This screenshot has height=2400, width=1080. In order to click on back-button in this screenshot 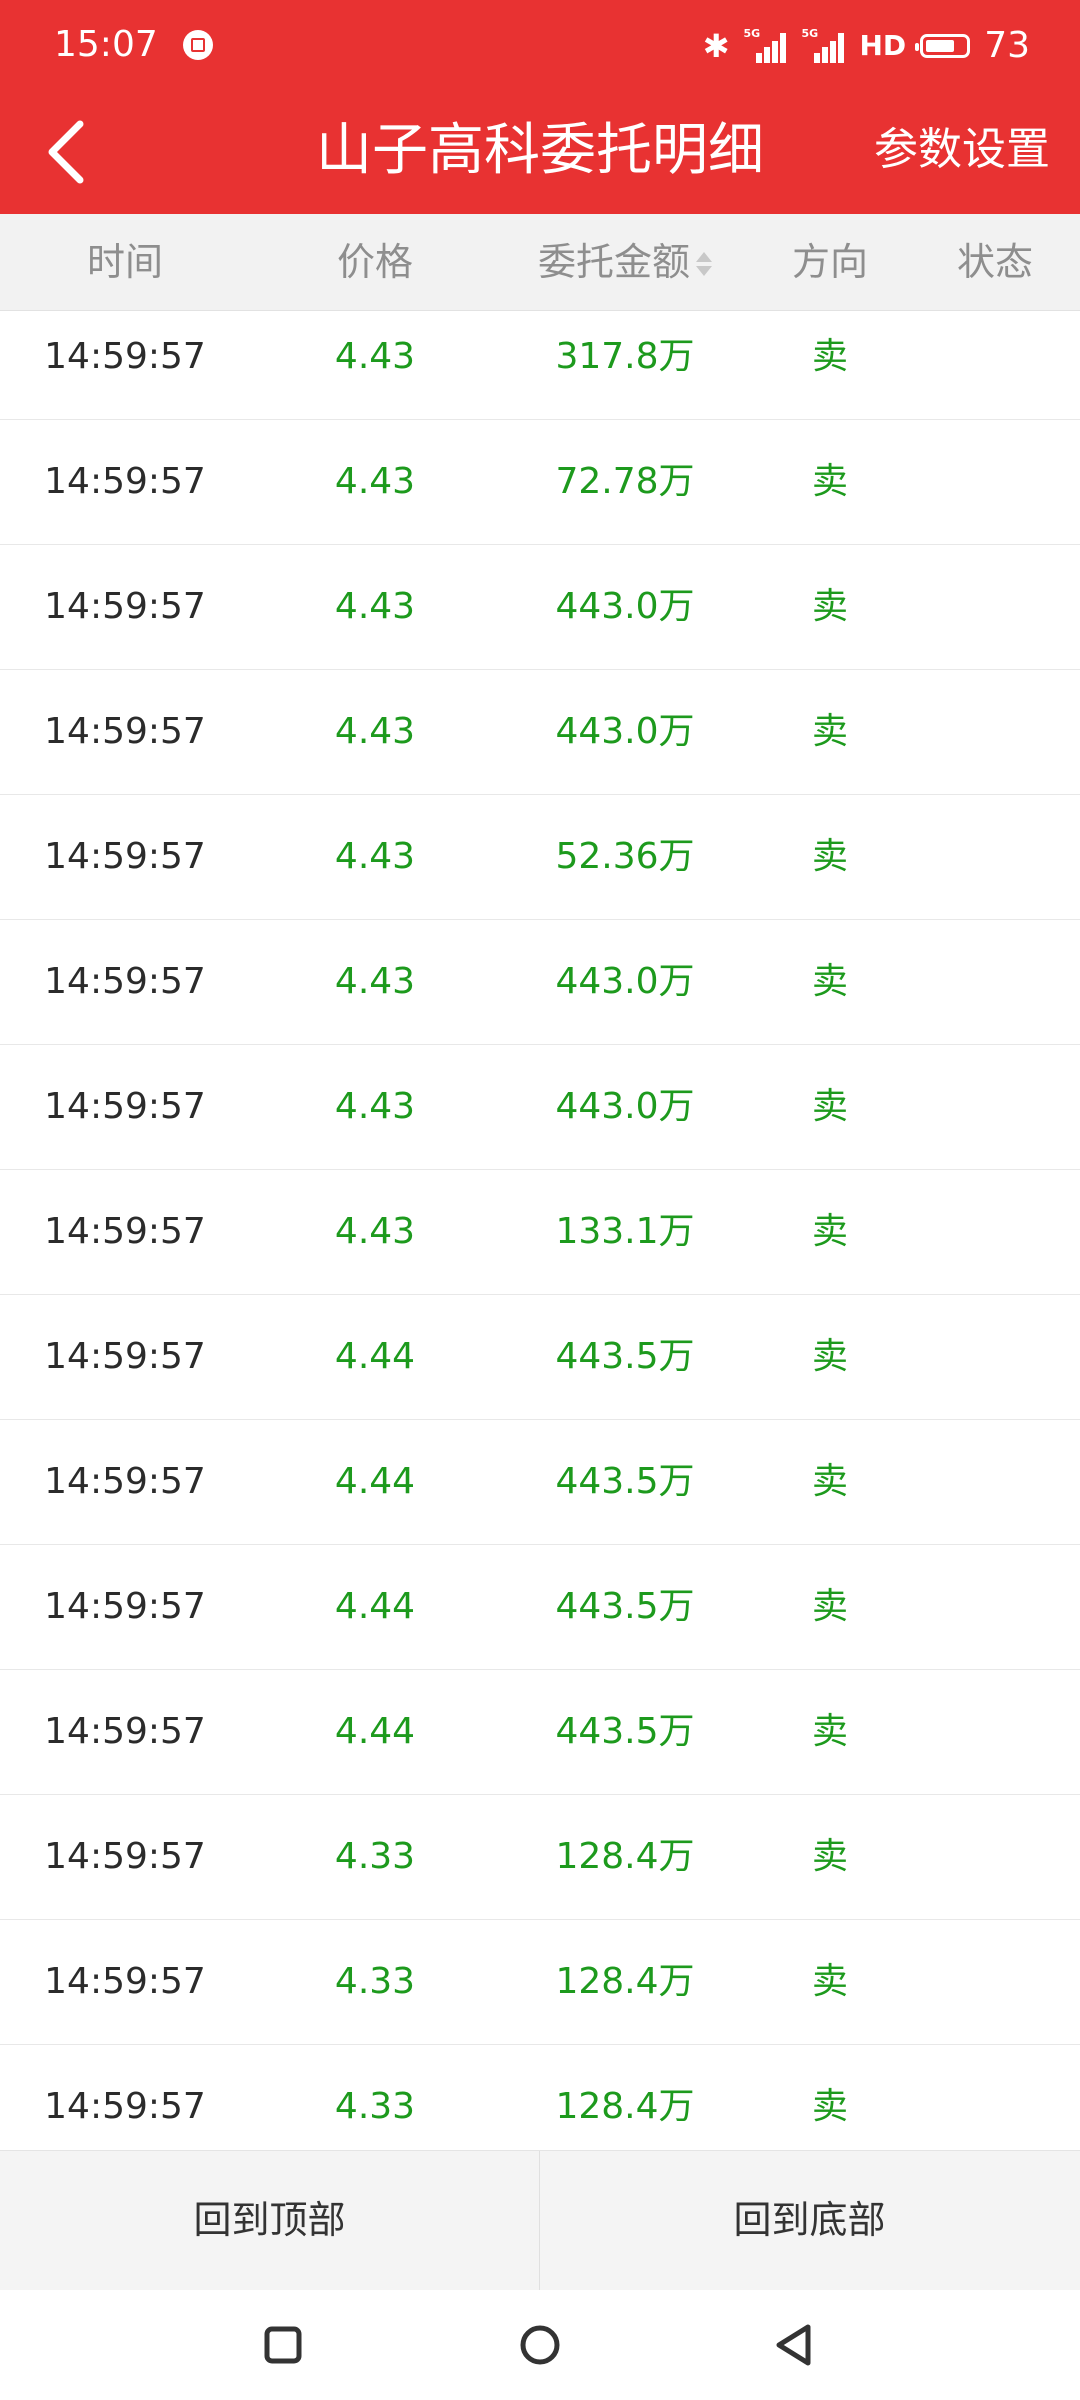, I will do `click(70, 152)`.